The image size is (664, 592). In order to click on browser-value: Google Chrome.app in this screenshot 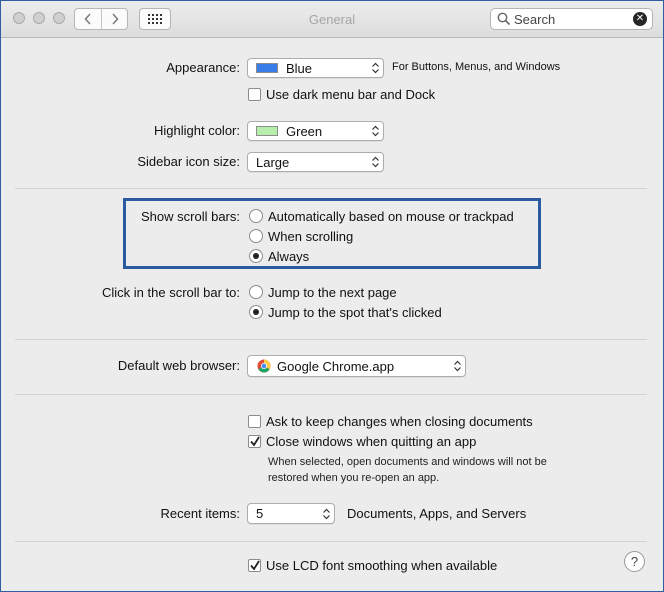, I will do `click(336, 366)`.